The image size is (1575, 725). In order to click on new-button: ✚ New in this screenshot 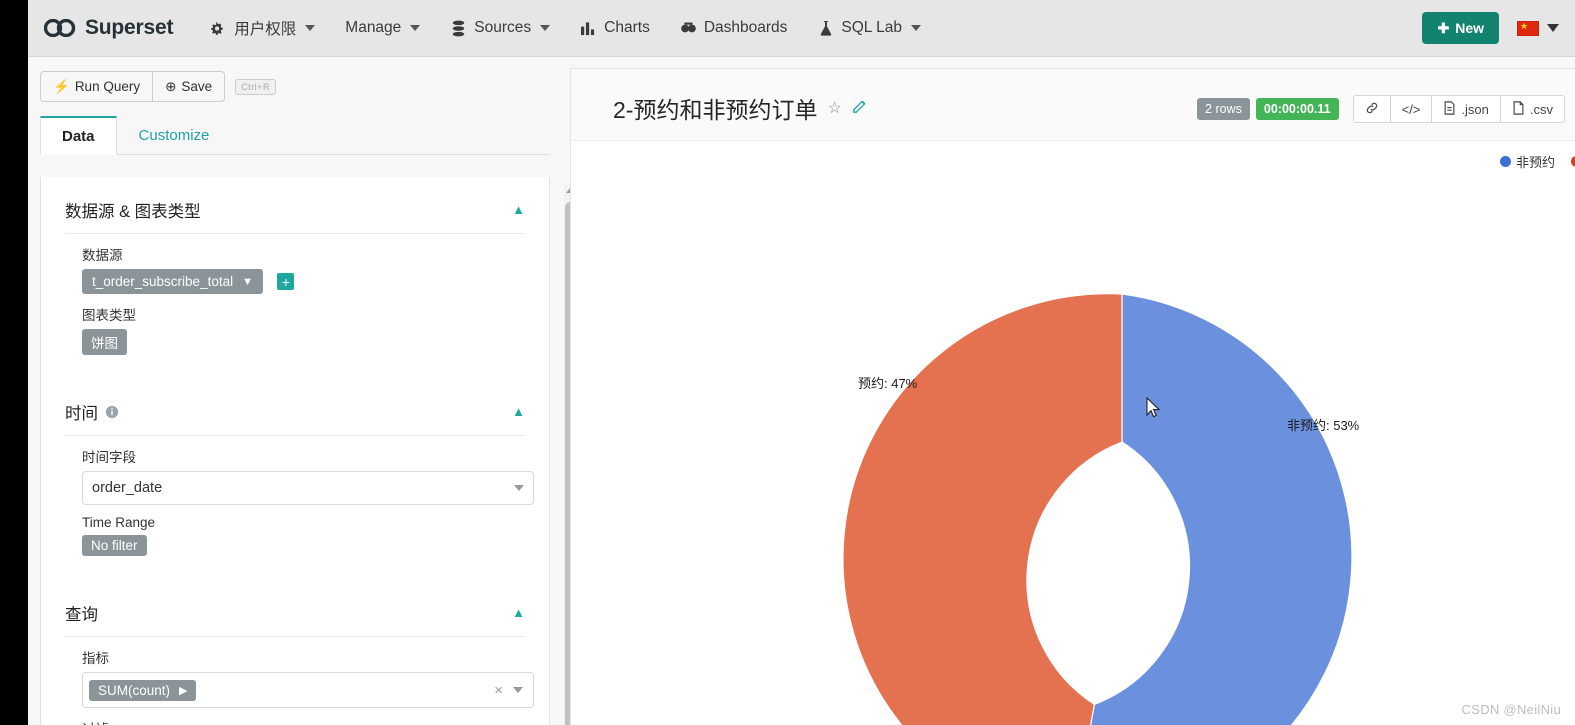, I will do `click(1460, 28)`.